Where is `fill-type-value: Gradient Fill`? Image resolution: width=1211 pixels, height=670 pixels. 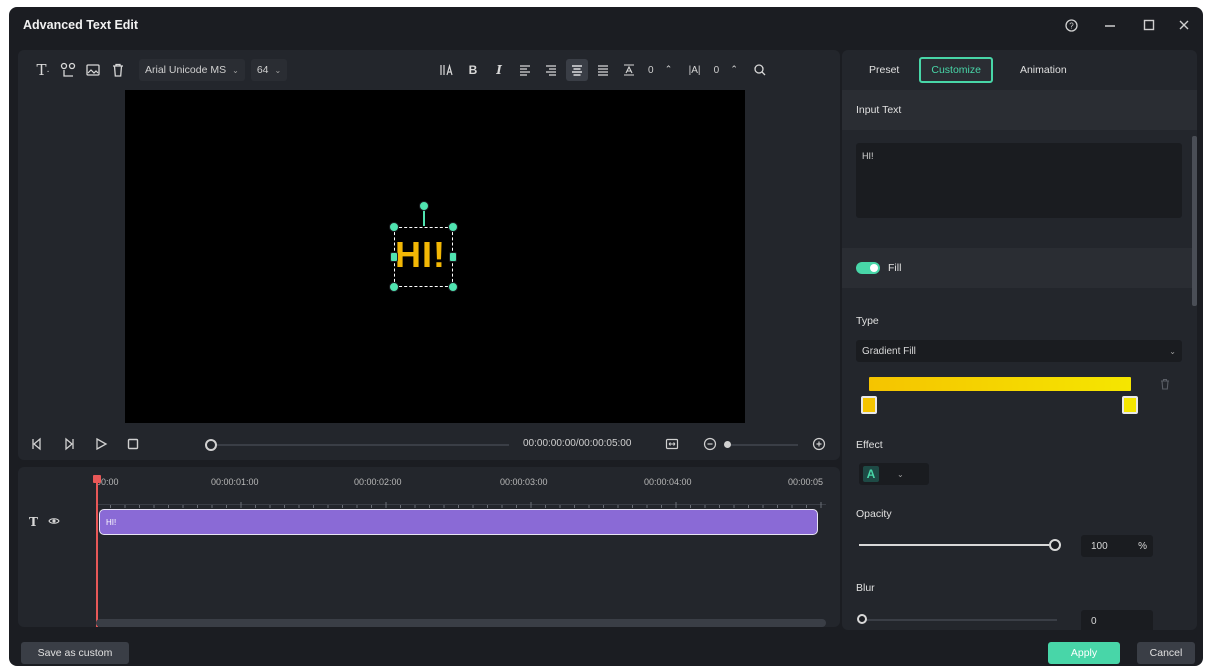 fill-type-value: Gradient Fill is located at coordinates (889, 351).